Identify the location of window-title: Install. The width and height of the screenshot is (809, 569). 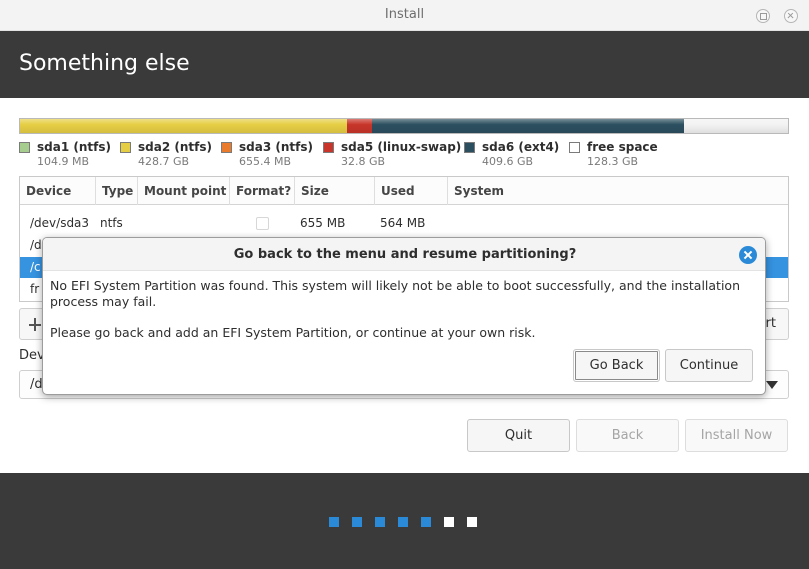
(404, 14).